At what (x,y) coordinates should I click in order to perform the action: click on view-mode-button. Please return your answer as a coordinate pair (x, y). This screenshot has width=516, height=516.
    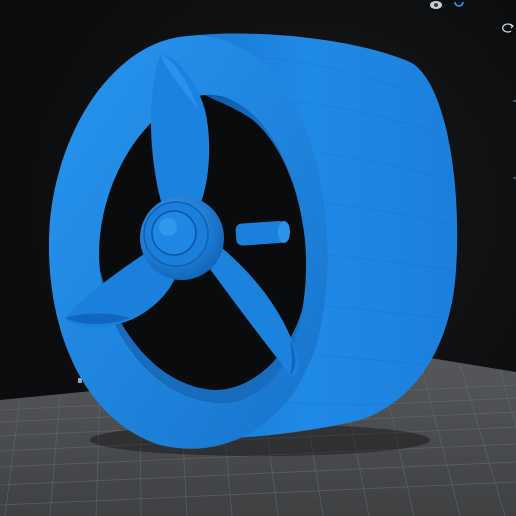
    Looking at the image, I should click on (436, 5).